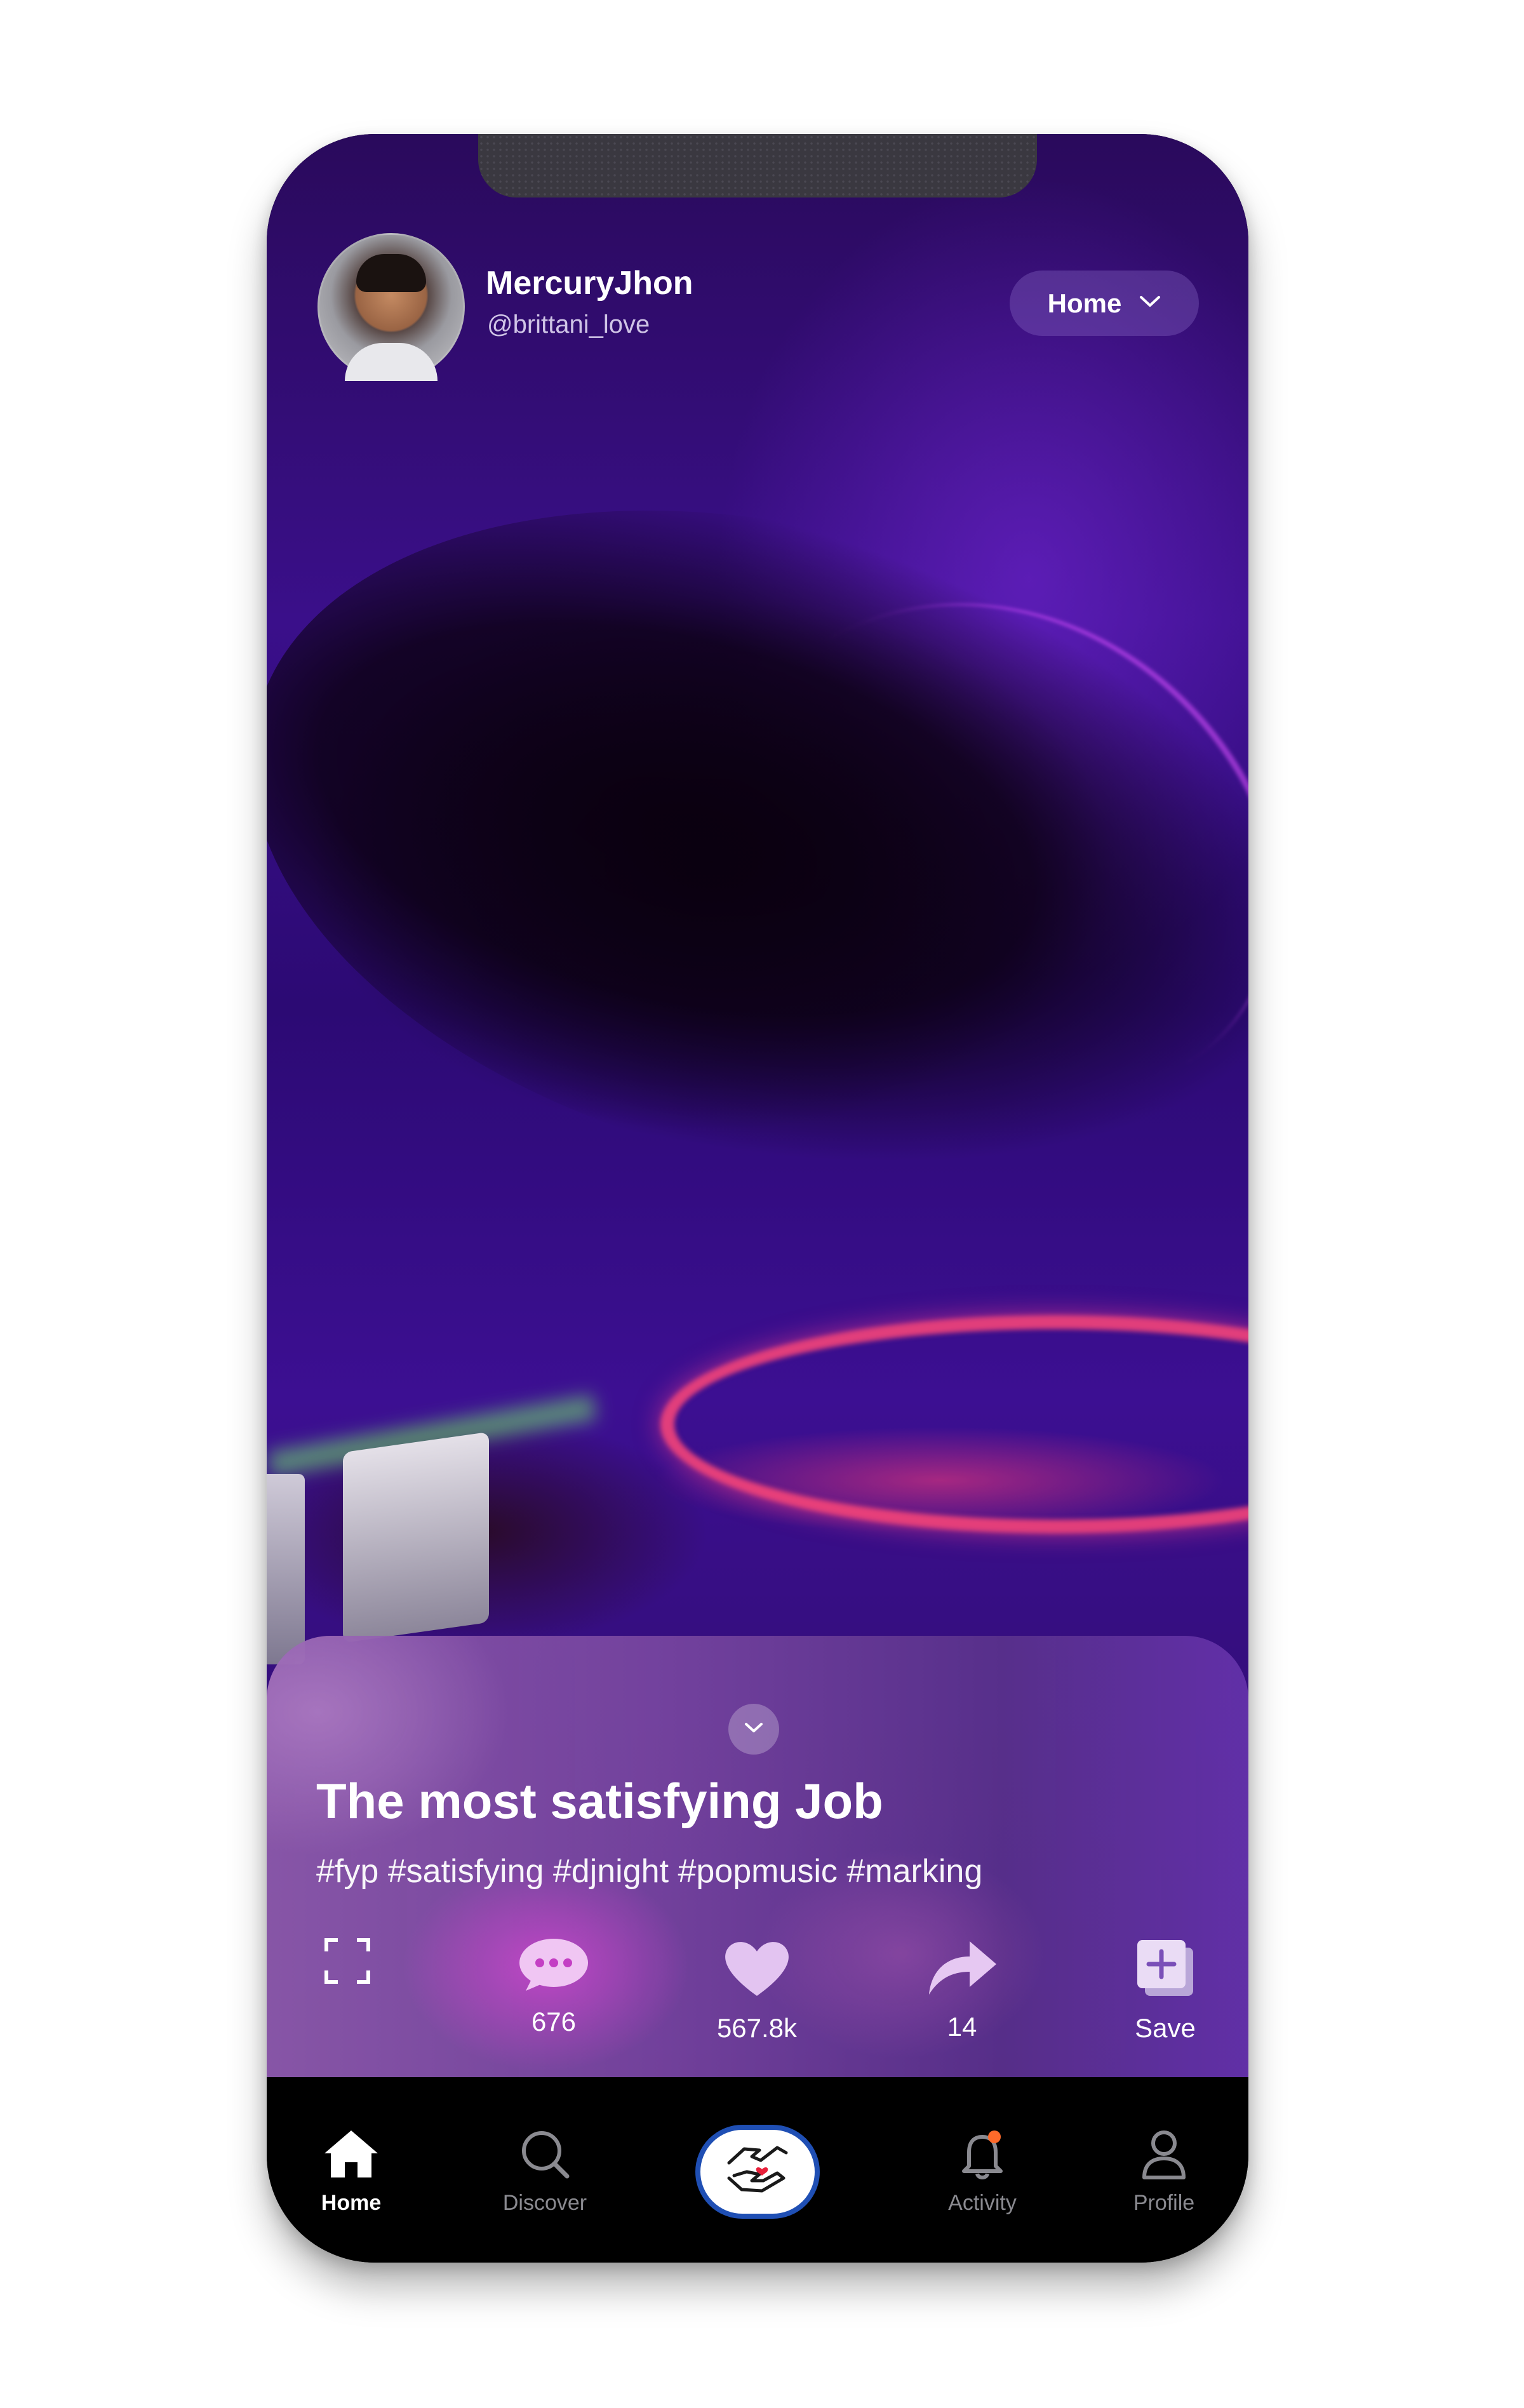 The width and height of the screenshot is (1524, 2408). What do you see at coordinates (962, 1969) in the screenshot?
I see `share-icon` at bounding box center [962, 1969].